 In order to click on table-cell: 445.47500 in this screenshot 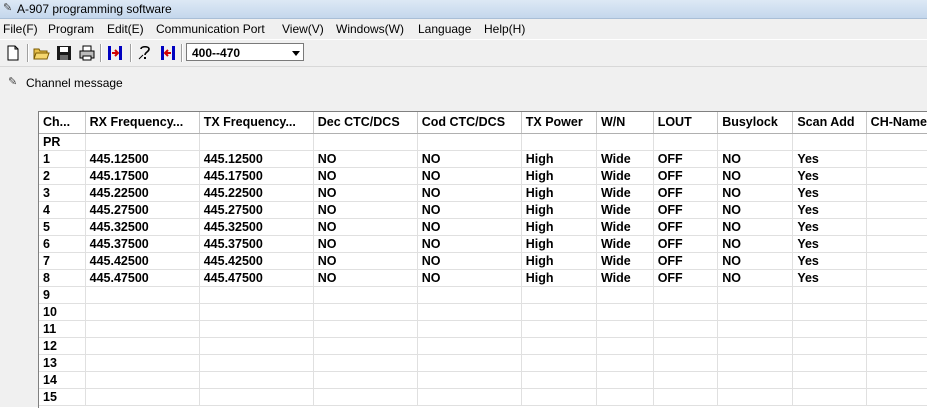, I will do `click(142, 278)`.